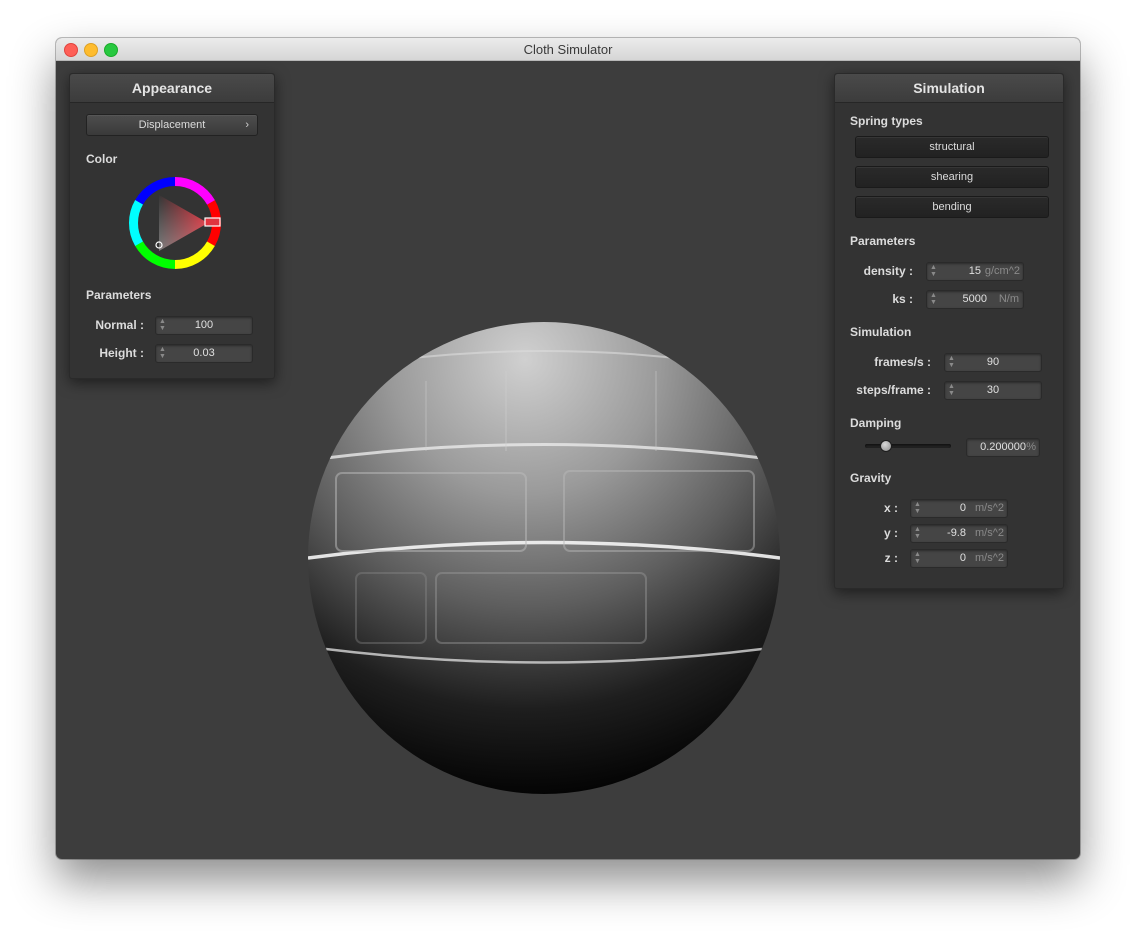 Image resolution: width=1136 pixels, height=934 pixels. Describe the element at coordinates (952, 177) in the screenshot. I see `shearing-button: shearing` at that location.